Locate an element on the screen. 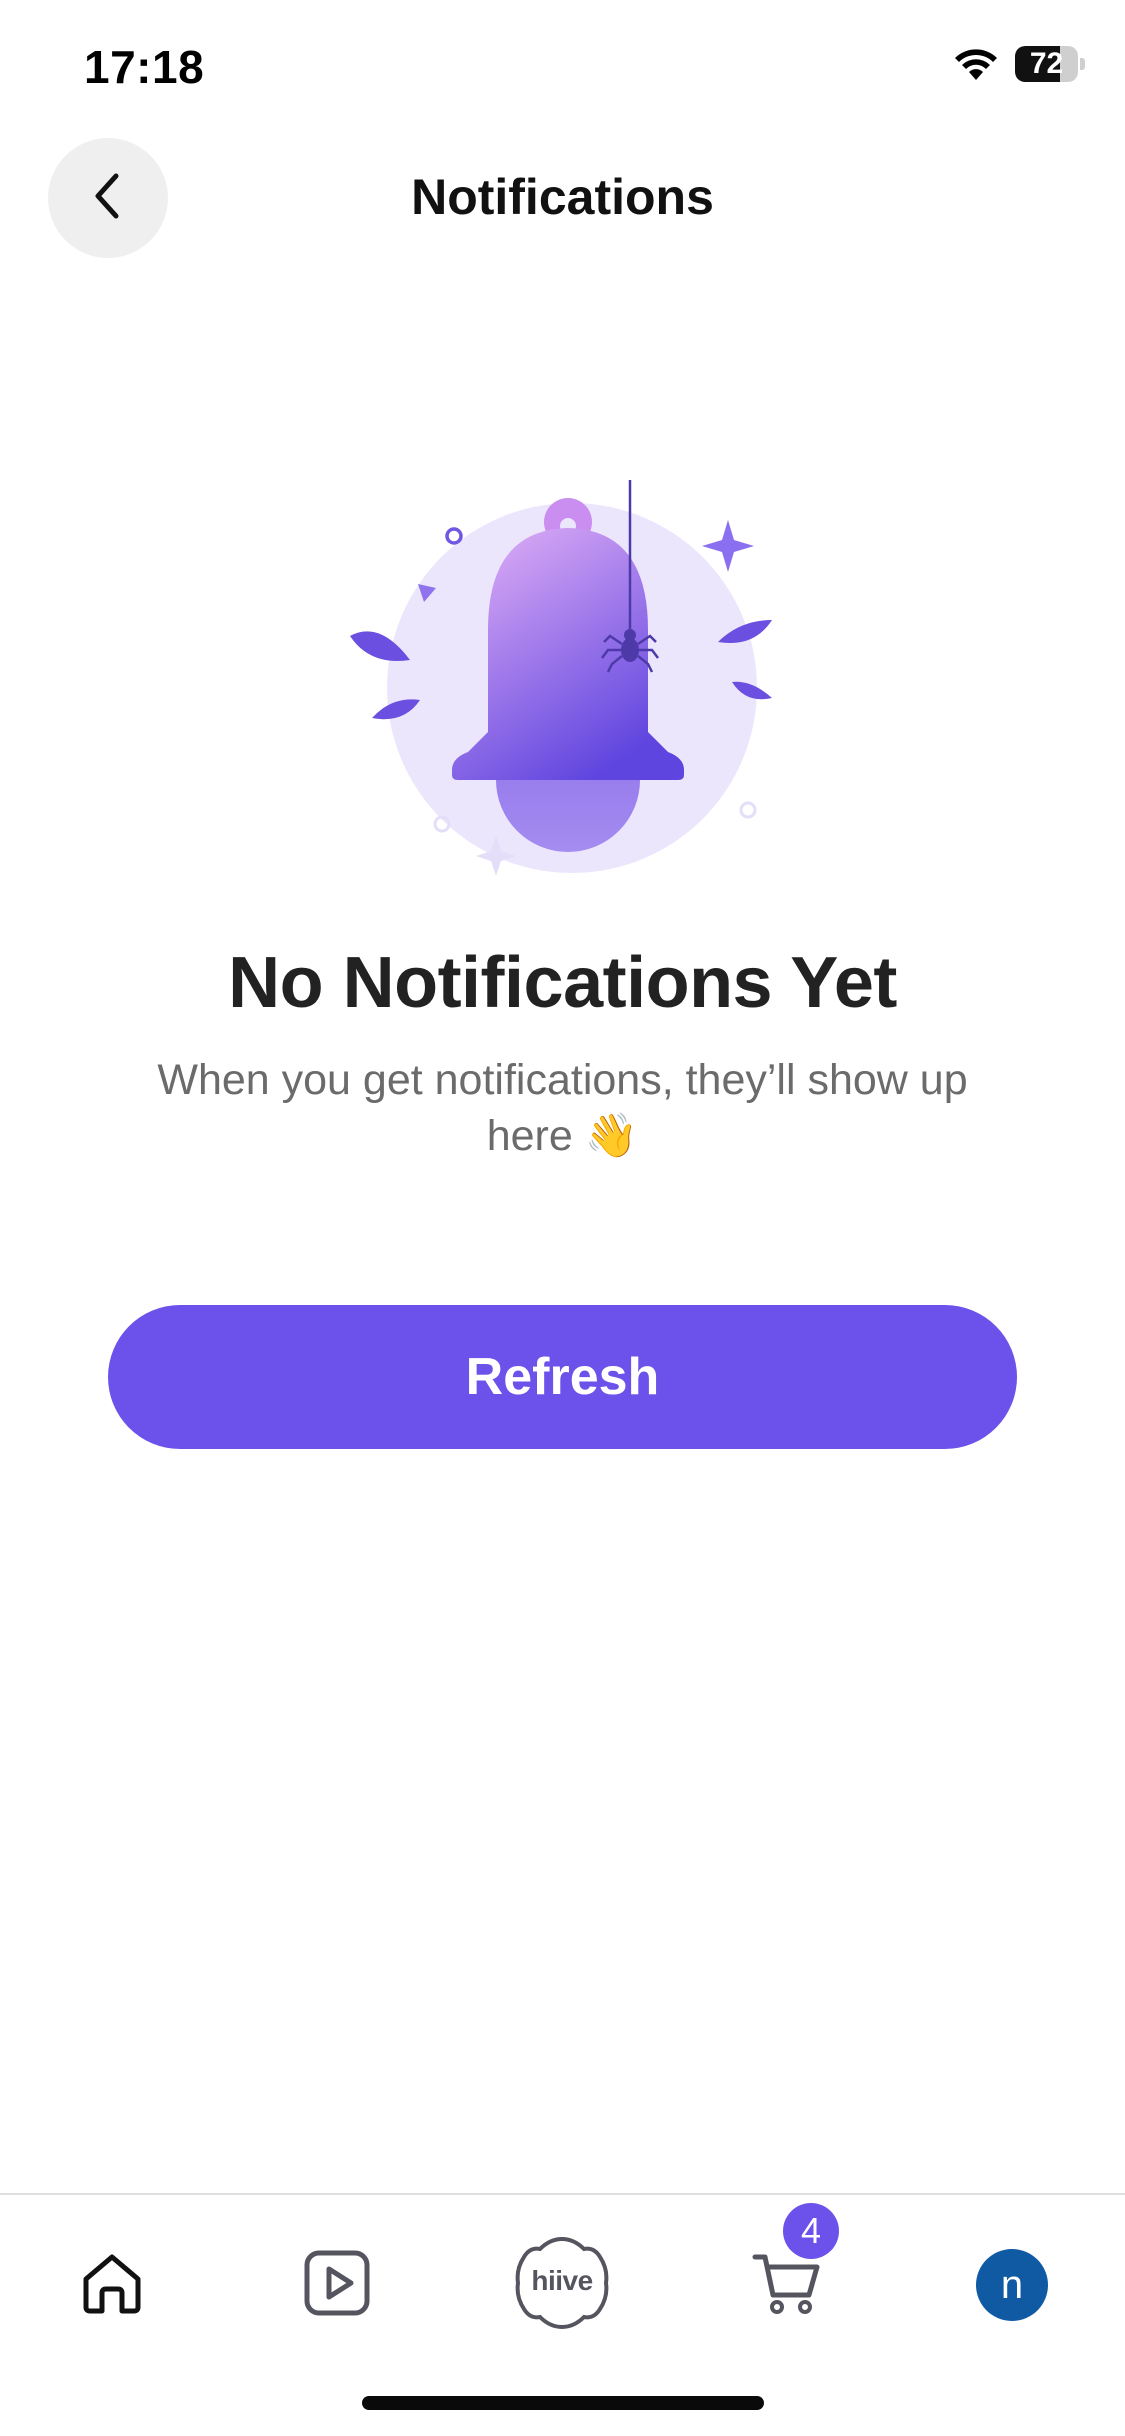 The width and height of the screenshot is (1125, 2436). tab-home is located at coordinates (112, 2285).